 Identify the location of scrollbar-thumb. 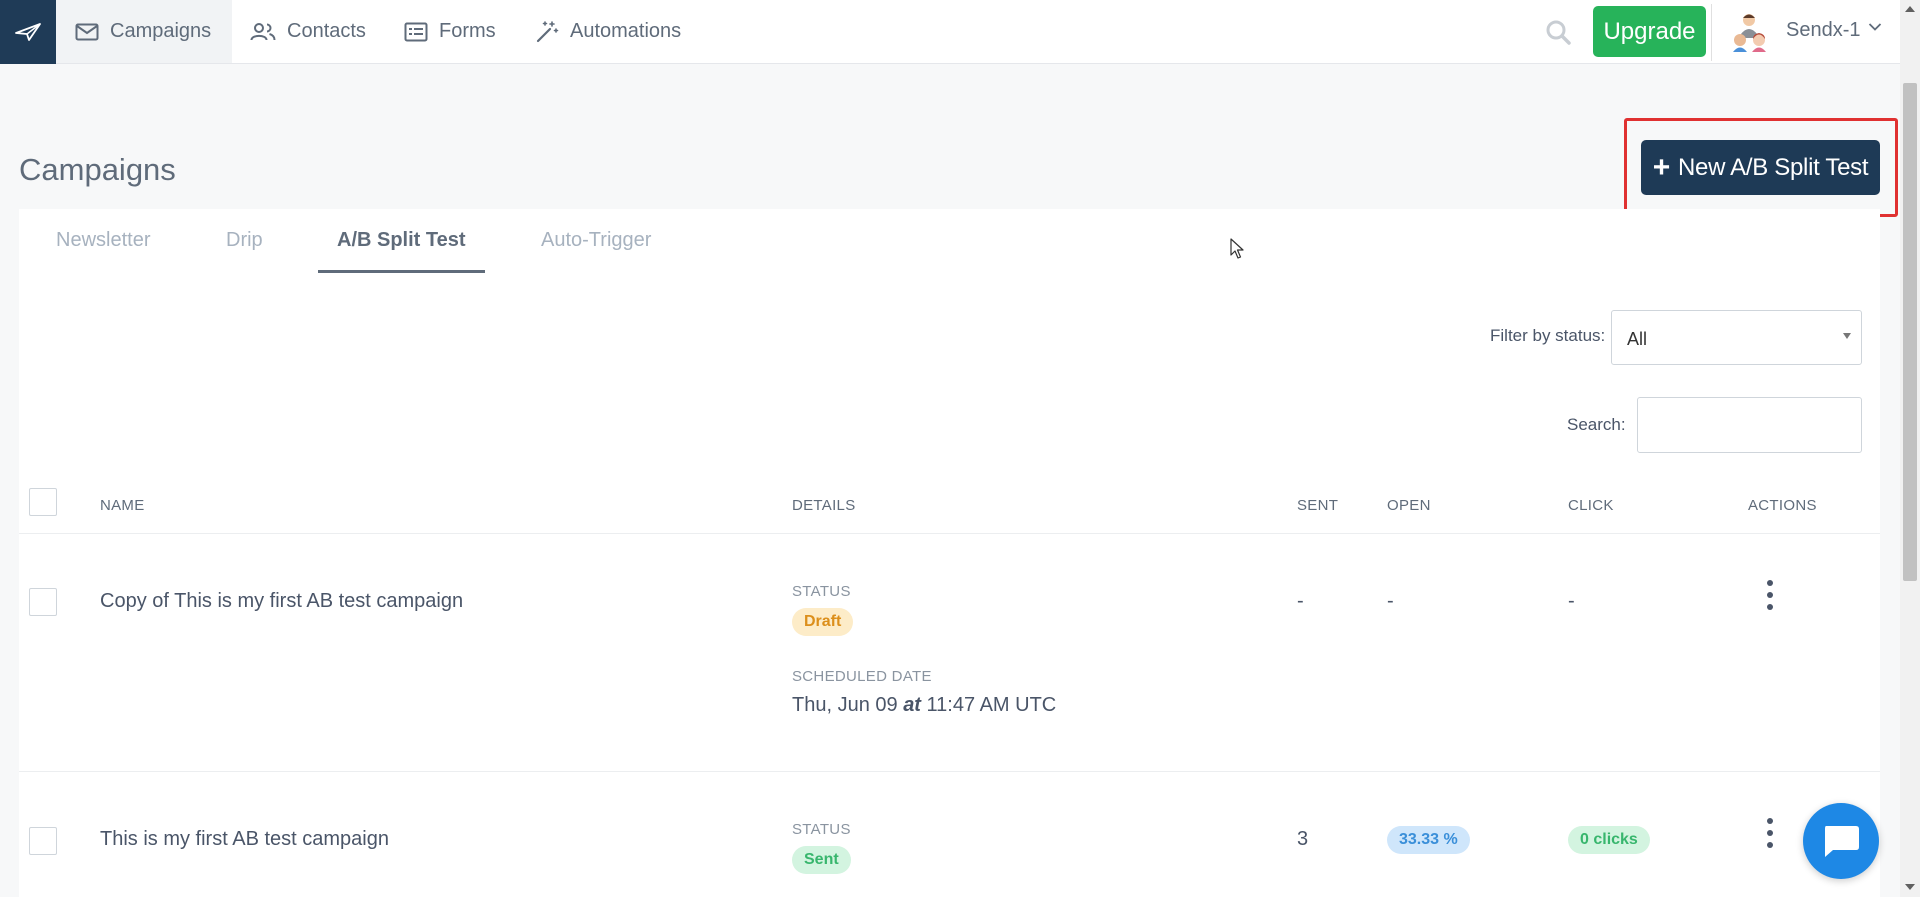
(1910, 332).